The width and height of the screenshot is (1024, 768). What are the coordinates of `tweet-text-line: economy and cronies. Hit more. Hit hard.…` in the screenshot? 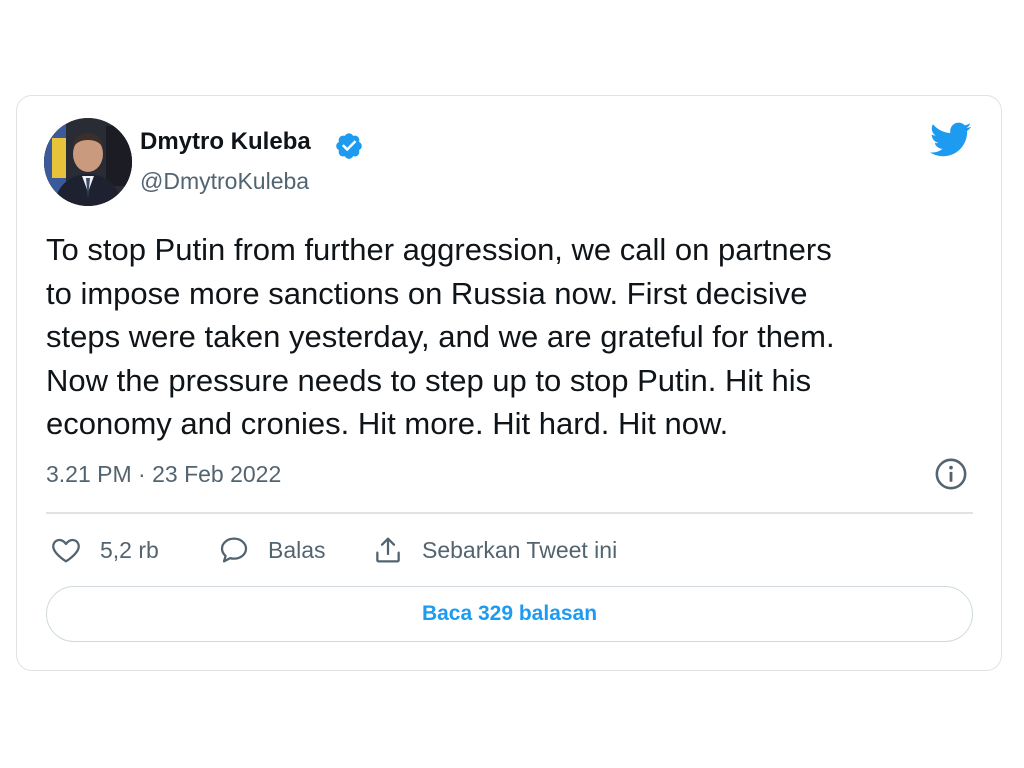 It's located at (387, 423).